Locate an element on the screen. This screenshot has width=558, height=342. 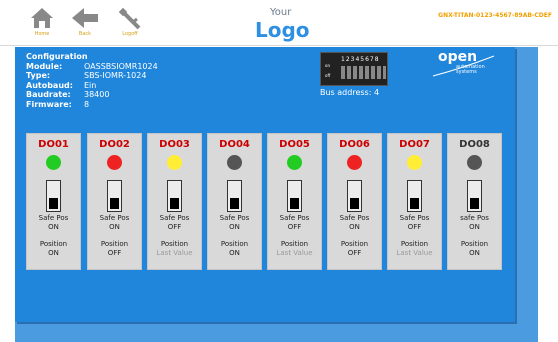
output-card-do05: DO05 Safe Pos OFF Position Last Value is located at coordinates (294, 201).